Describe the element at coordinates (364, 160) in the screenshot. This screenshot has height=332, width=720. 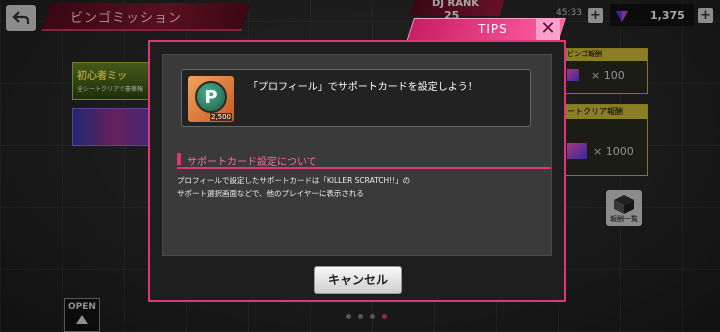
I see `section-header: サポートカード設定について` at that location.